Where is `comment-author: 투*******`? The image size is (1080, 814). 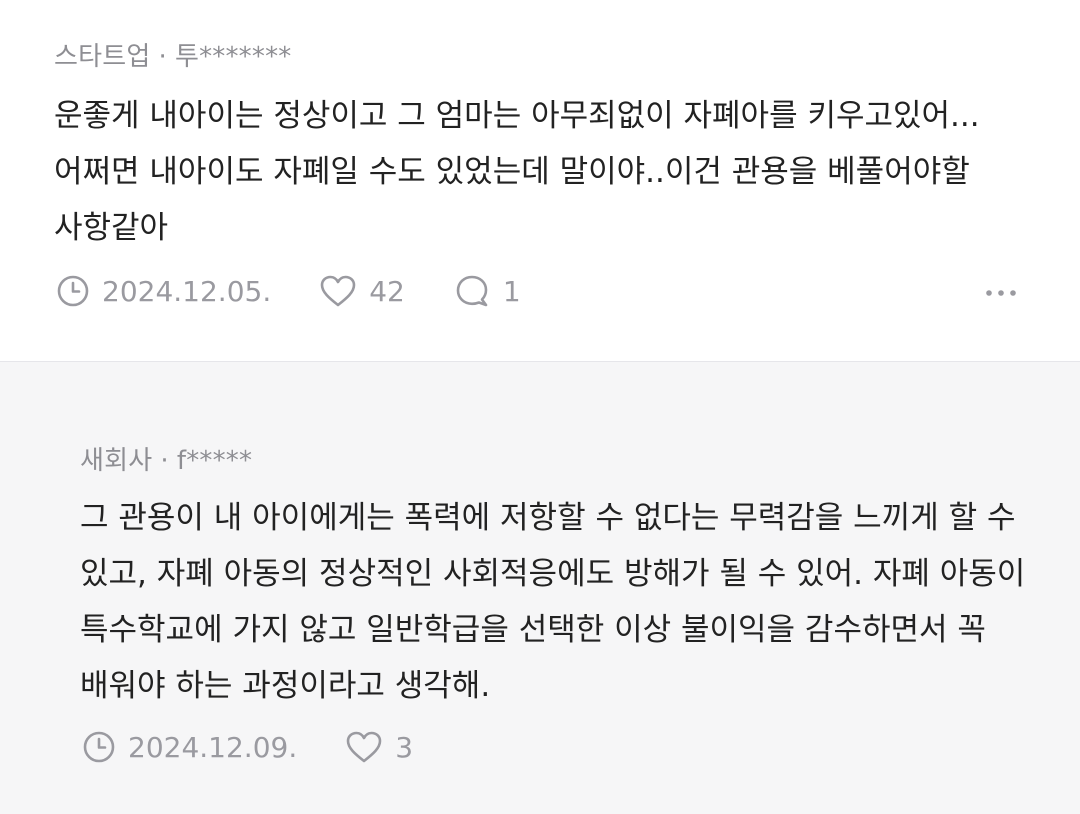
comment-author: 투******* is located at coordinates (233, 57).